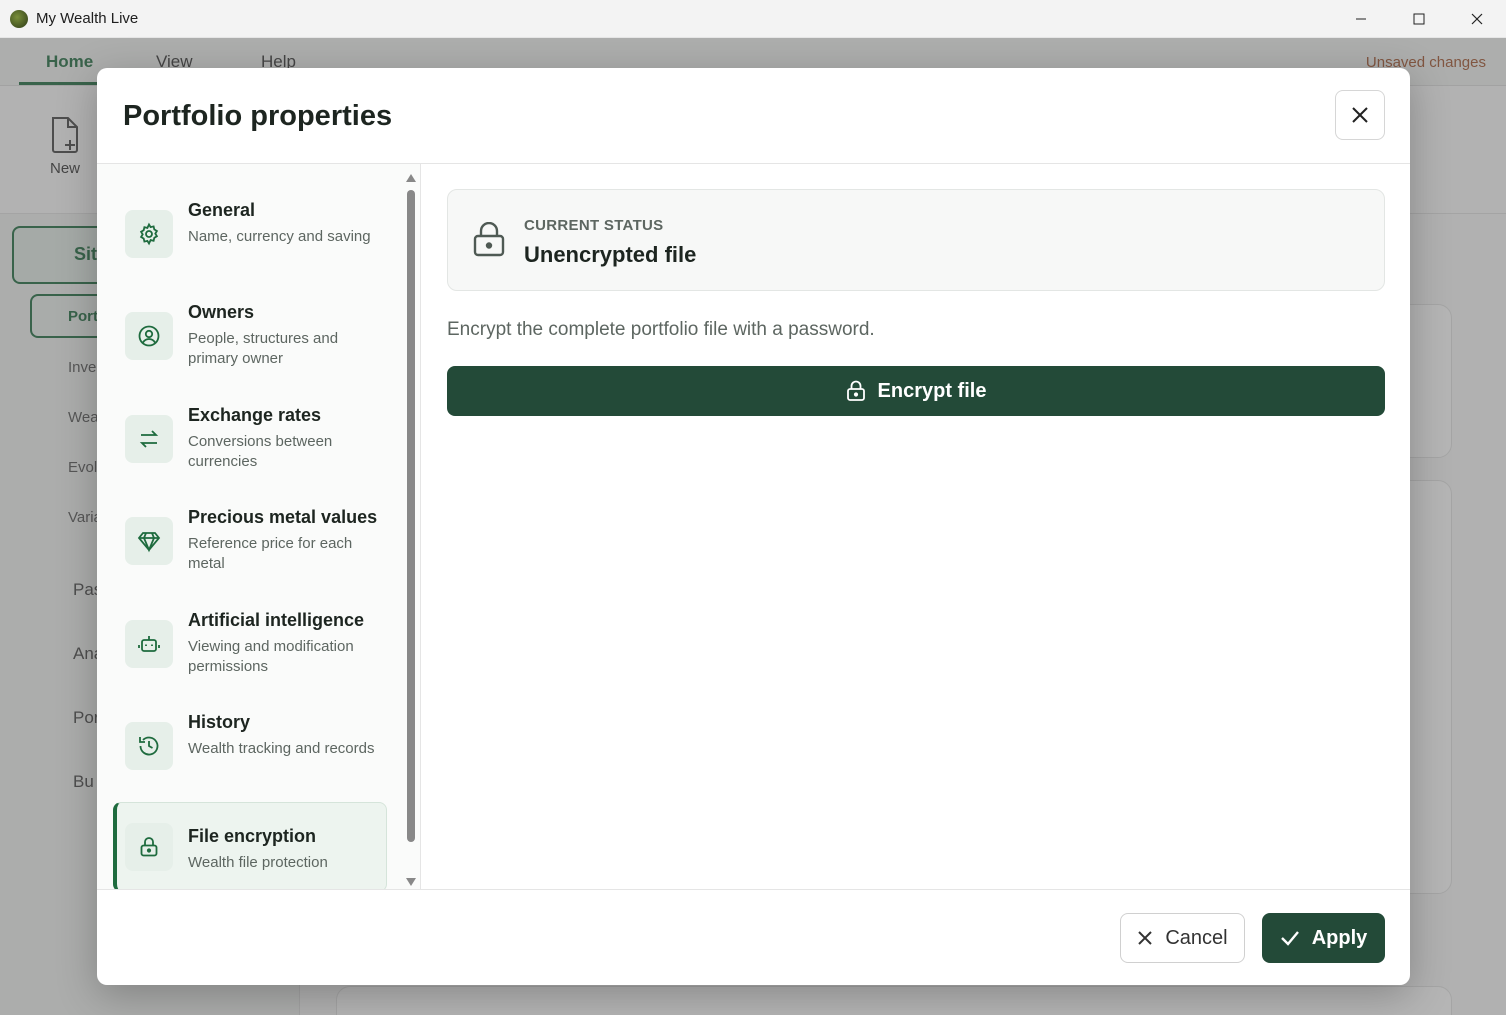 This screenshot has width=1506, height=1015. What do you see at coordinates (283, 517) in the screenshot?
I see `nav-item-title: Precious metal values` at bounding box center [283, 517].